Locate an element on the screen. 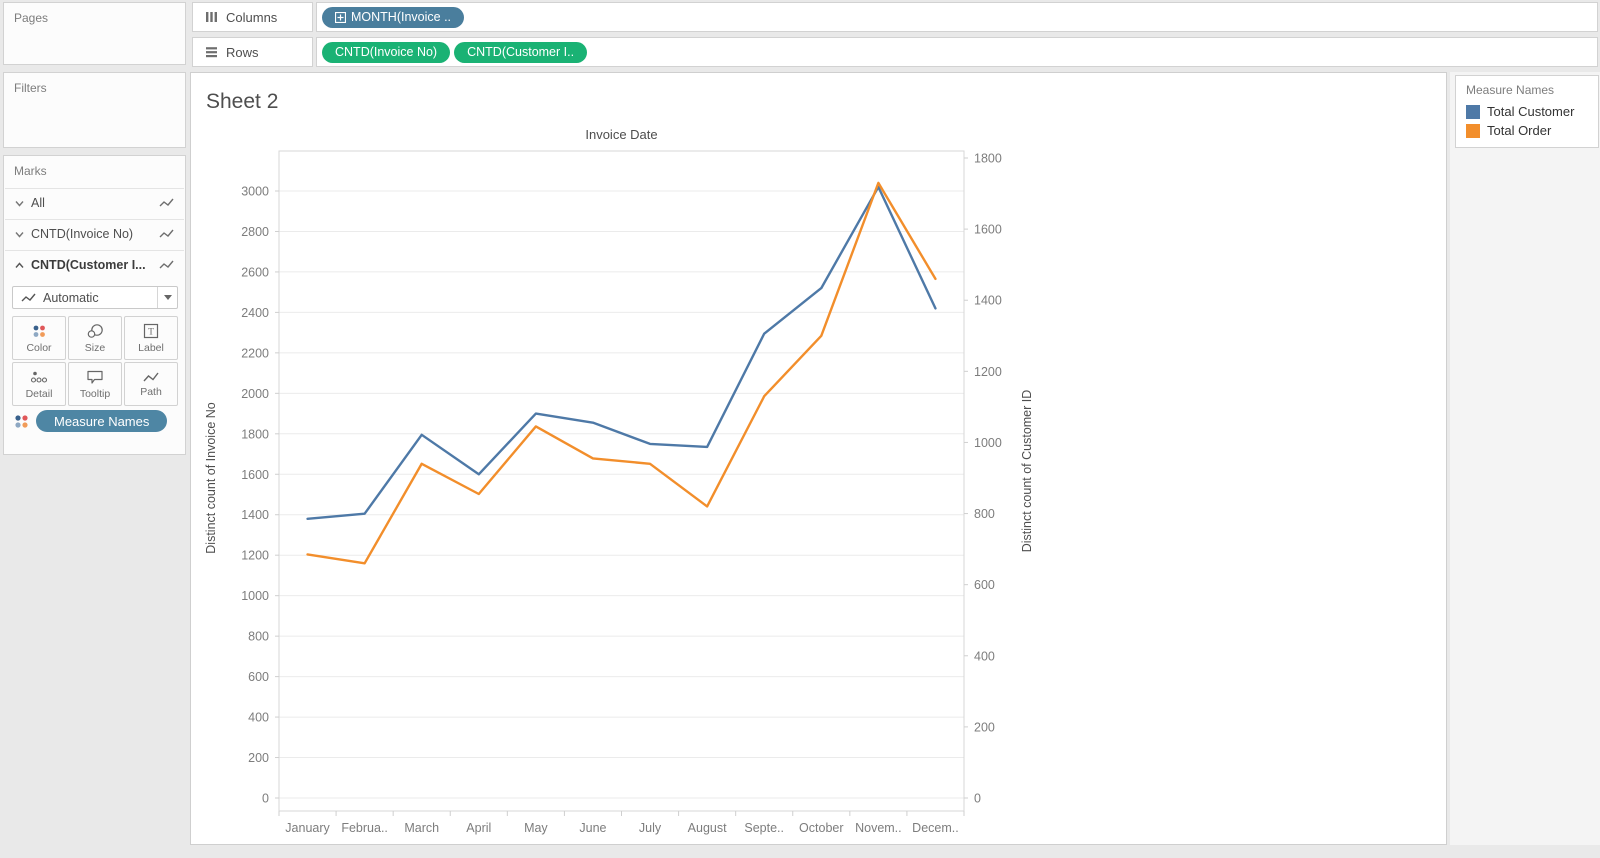 This screenshot has width=1600, height=858. path-button-label: Path is located at coordinates (151, 391).